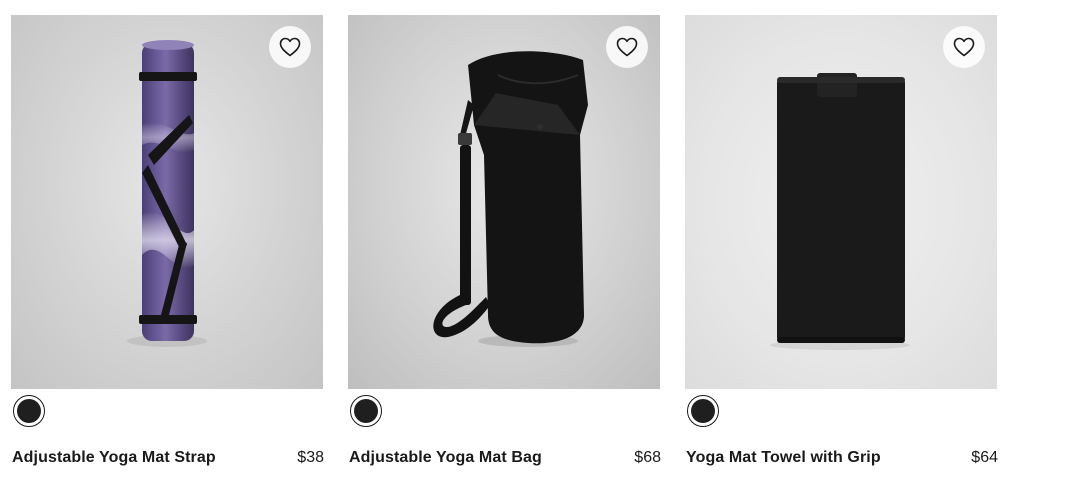 The height and width of the screenshot is (485, 1067). I want to click on product-info: Yoga Mat Towel with Grip $64, so click(842, 458).